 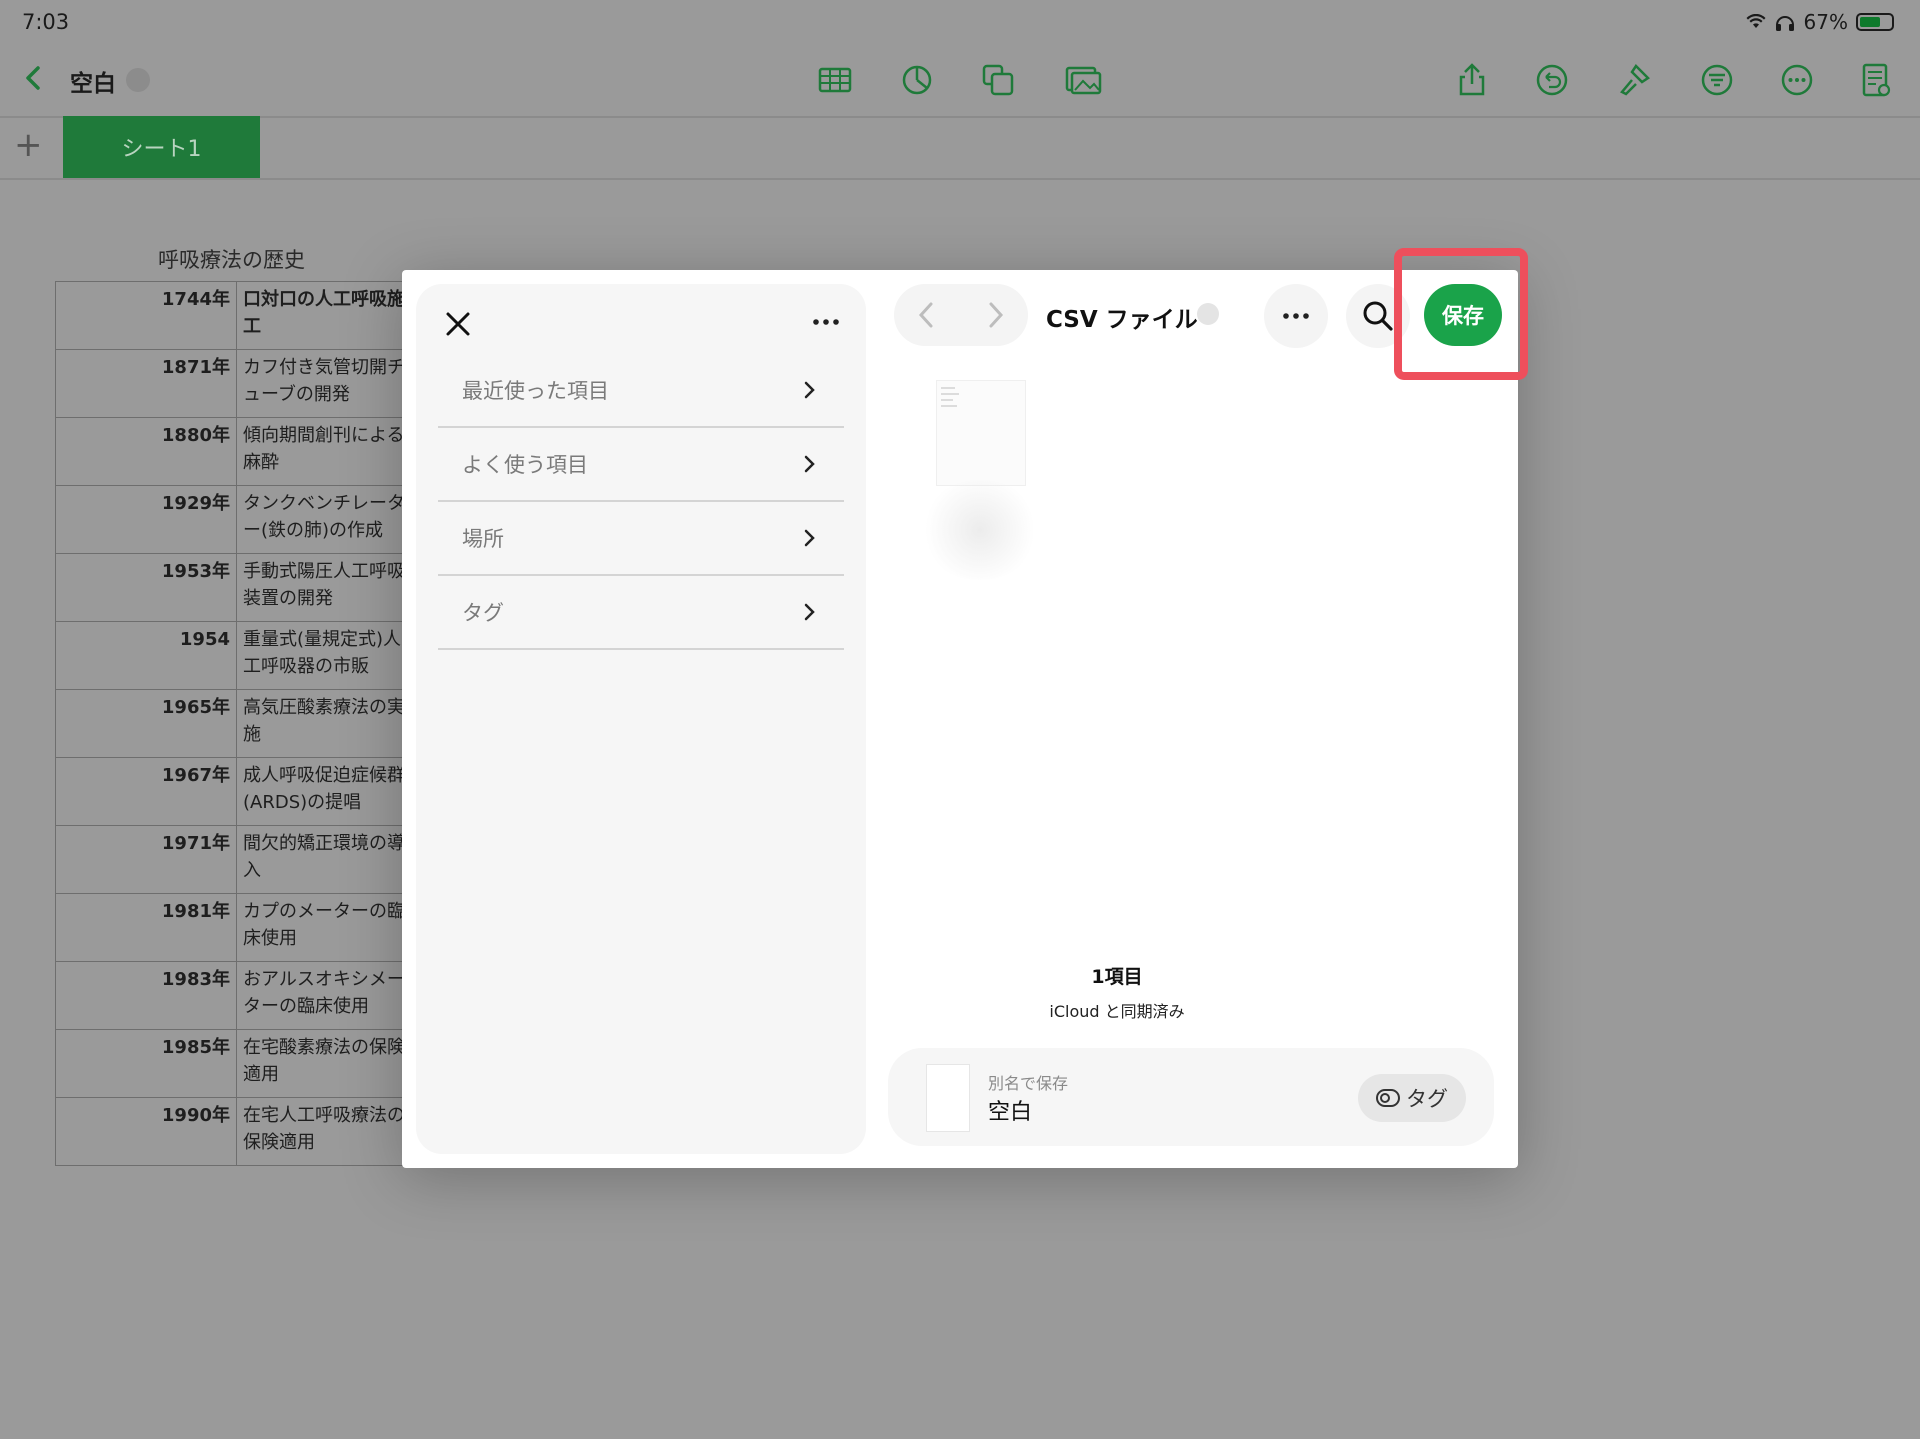 I want to click on event-cell: 口対口の人工呼吸施工, so click(x=326, y=315).